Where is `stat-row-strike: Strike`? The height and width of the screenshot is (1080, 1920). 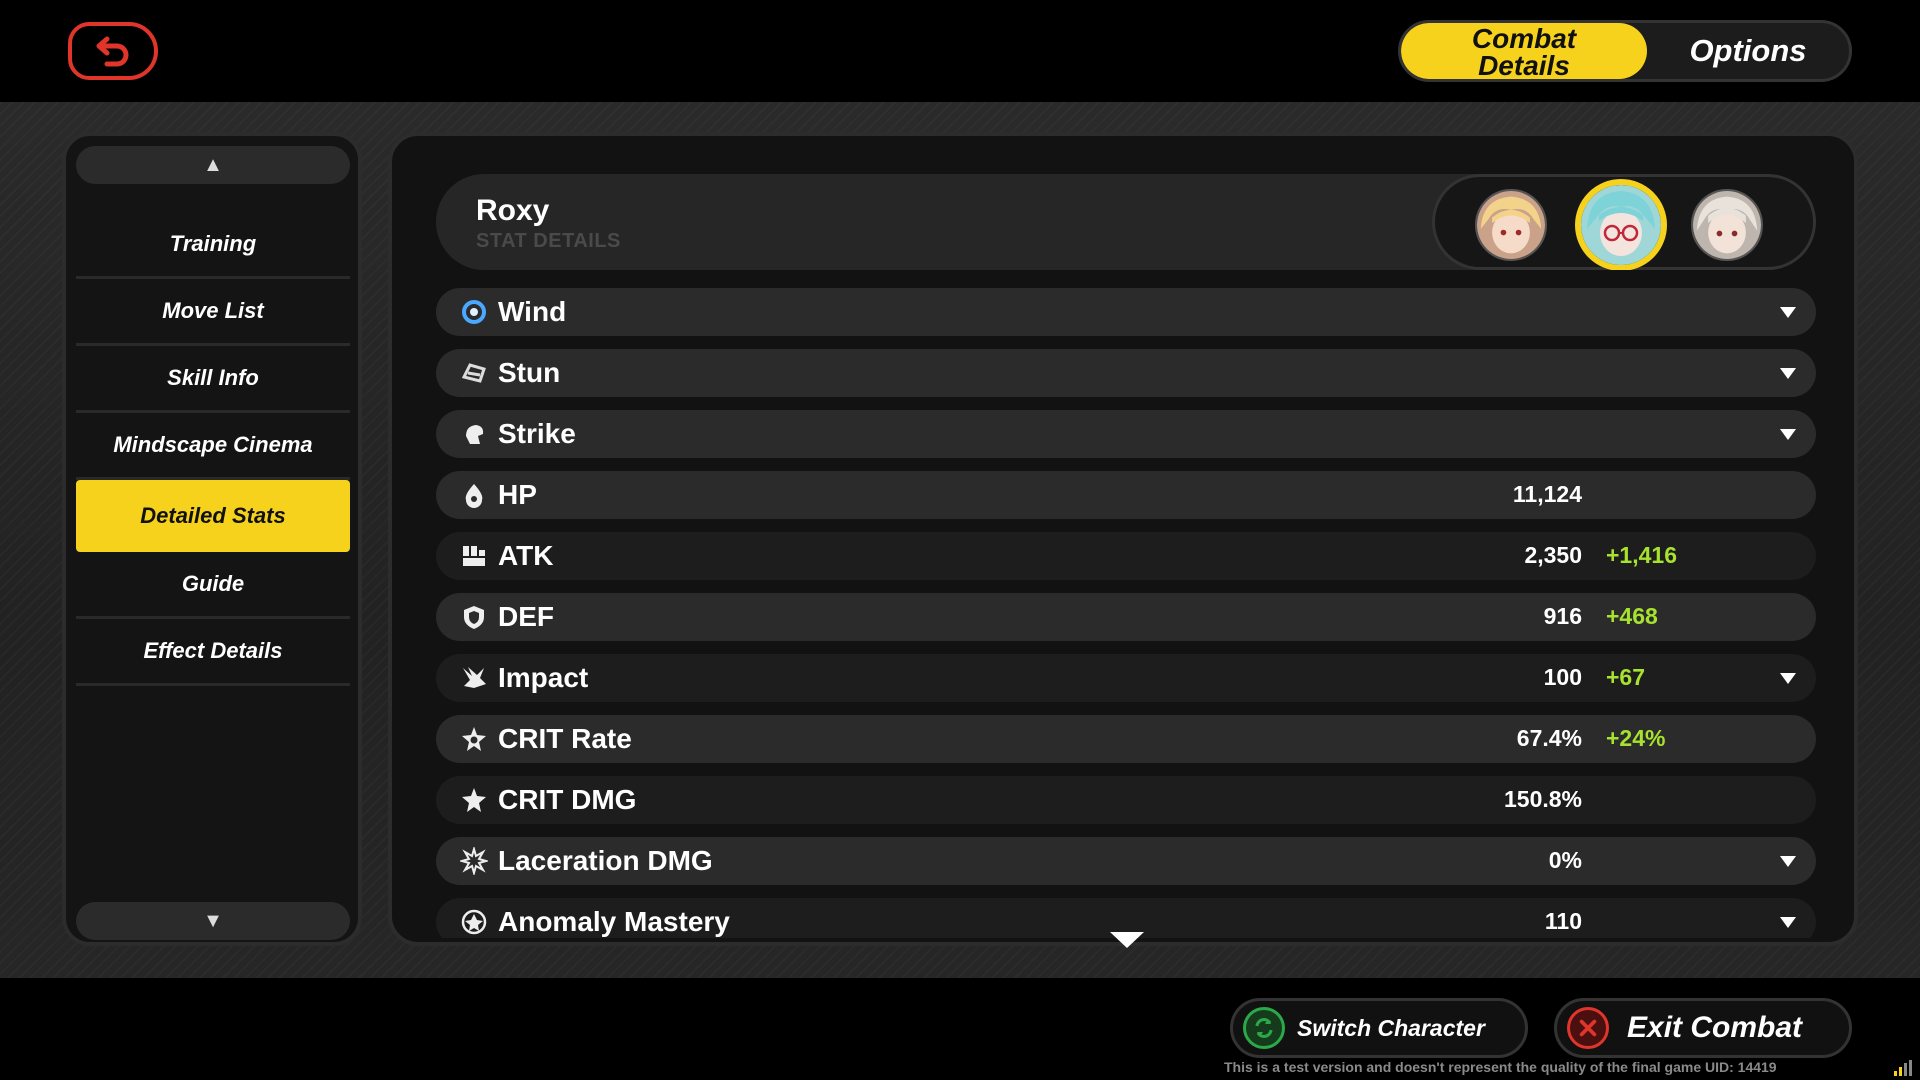 stat-row-strike: Strike is located at coordinates (1126, 434).